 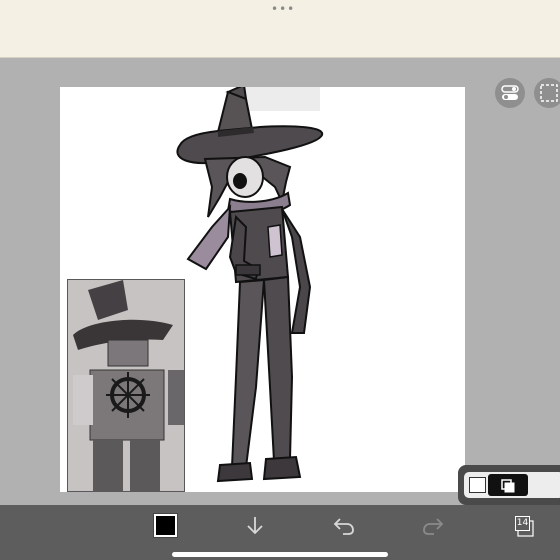 I want to click on selection-button, so click(x=547, y=93).